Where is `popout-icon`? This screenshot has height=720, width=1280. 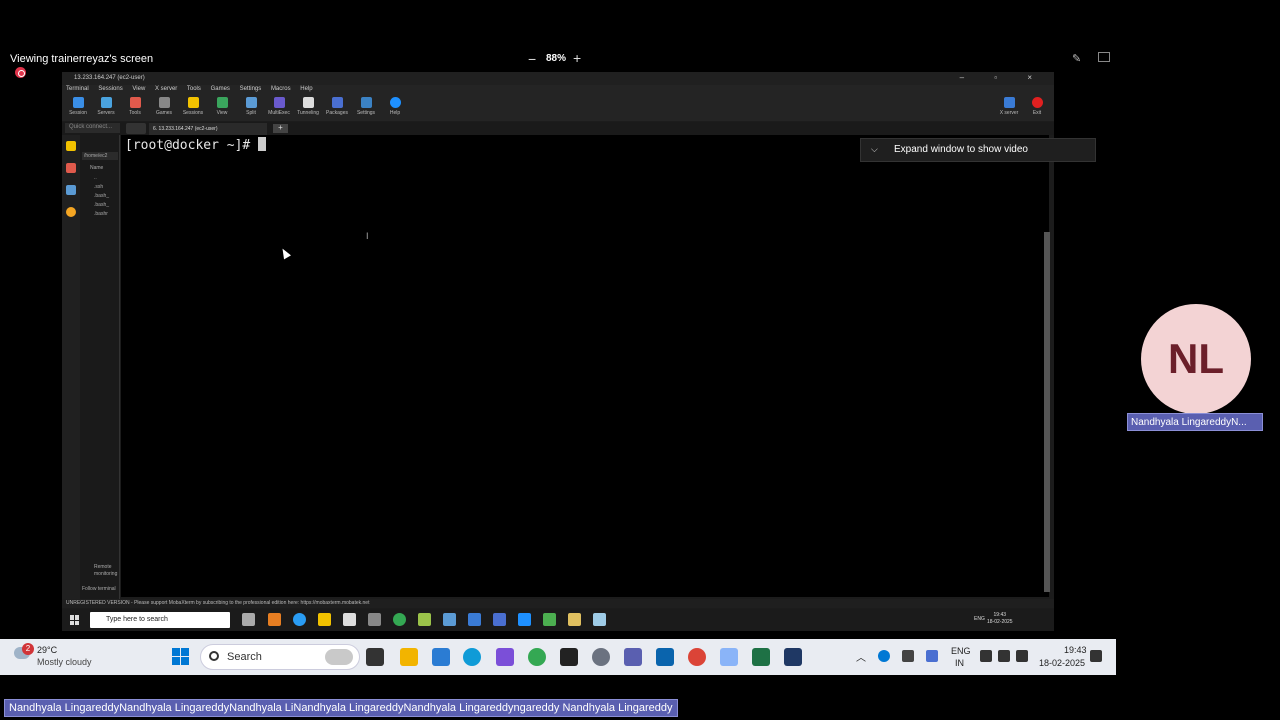
popout-icon is located at coordinates (1104, 57).